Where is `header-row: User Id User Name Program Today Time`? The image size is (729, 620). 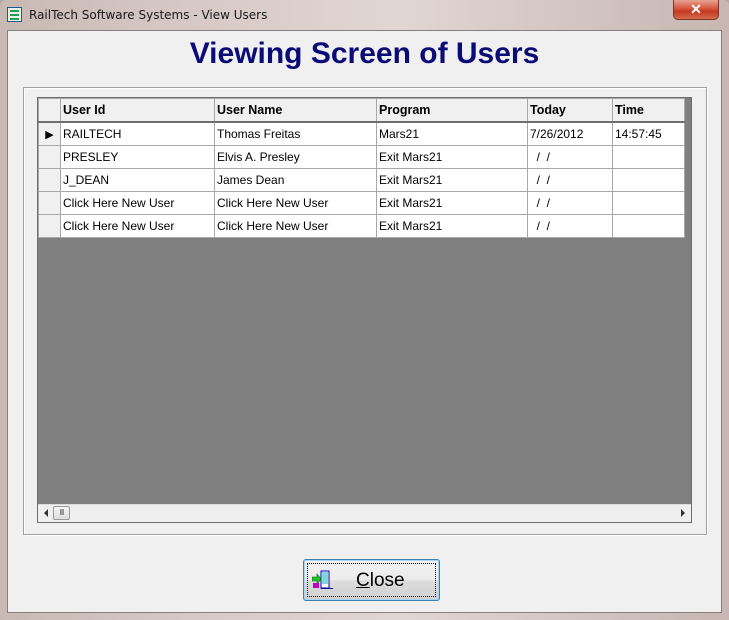 header-row: User Id User Name Program Today Time is located at coordinates (361, 110).